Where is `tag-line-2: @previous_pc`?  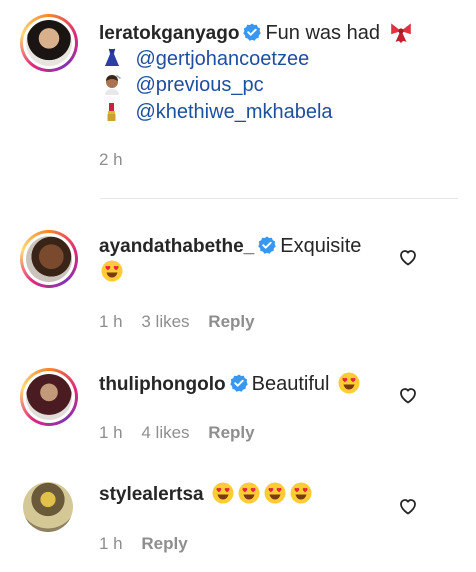 tag-line-2: @previous_pc is located at coordinates (182, 86).